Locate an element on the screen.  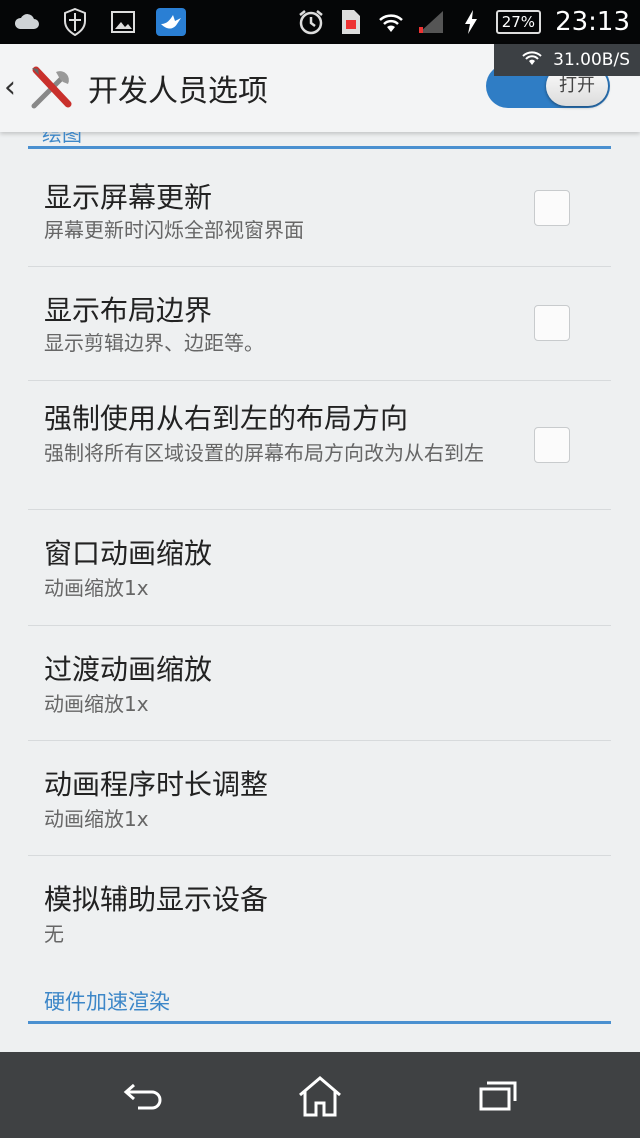
back-arrow-icon: ‹ is located at coordinates (10, 87).